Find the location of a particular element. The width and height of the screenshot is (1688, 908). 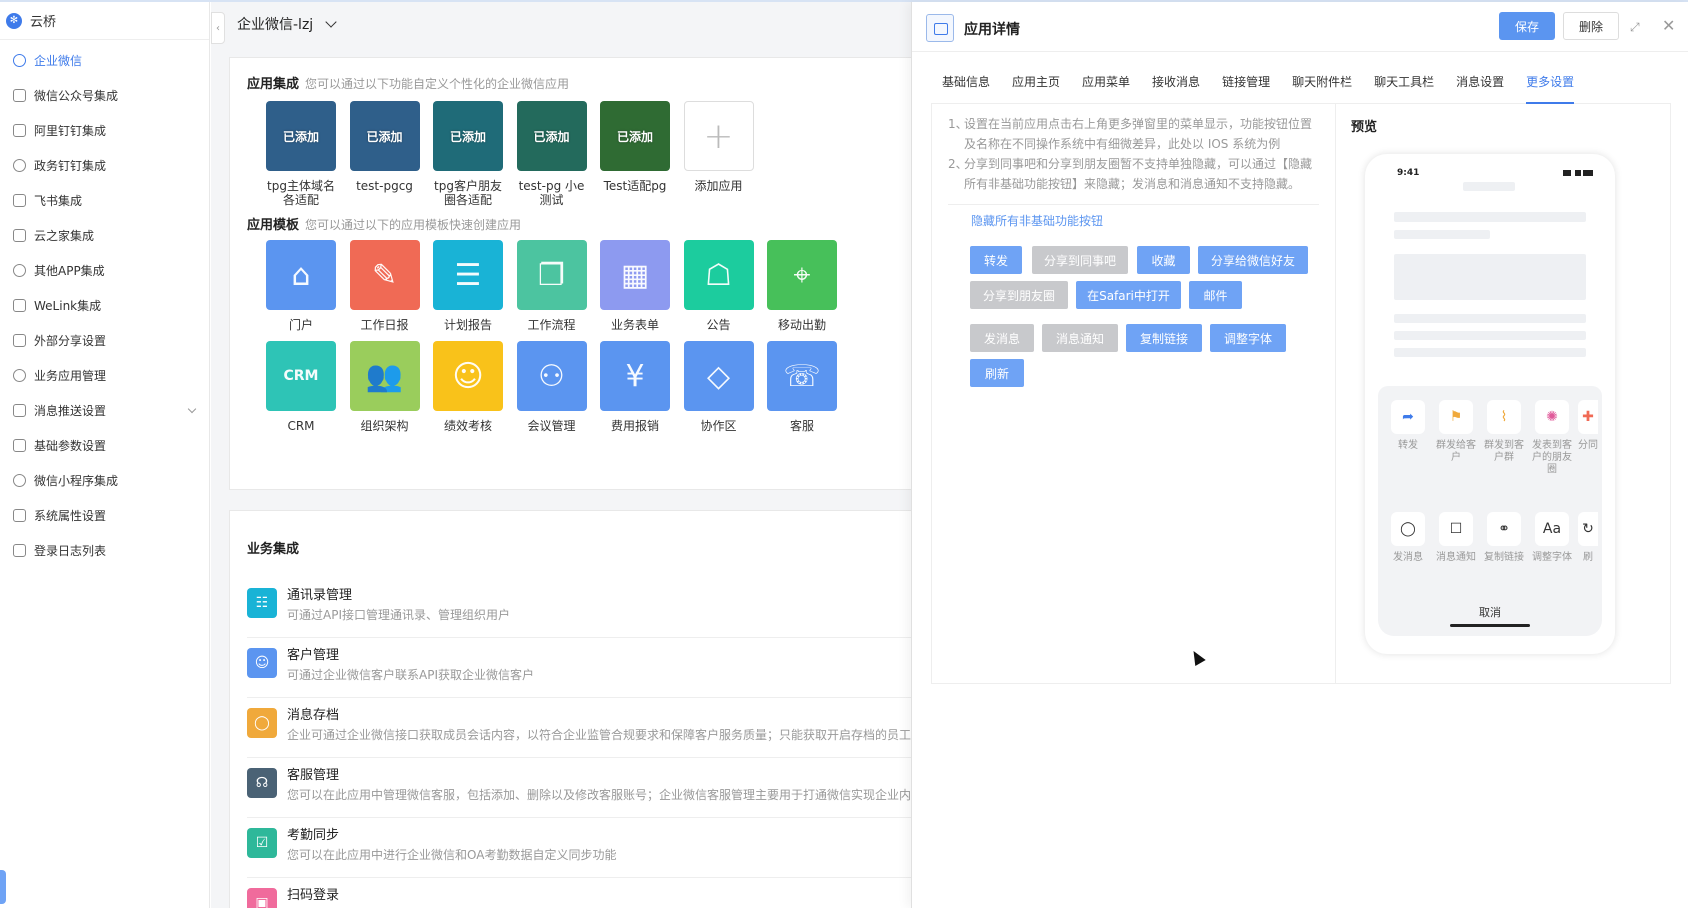

sidebar-item: 消息推送设置 is located at coordinates (104, 410).